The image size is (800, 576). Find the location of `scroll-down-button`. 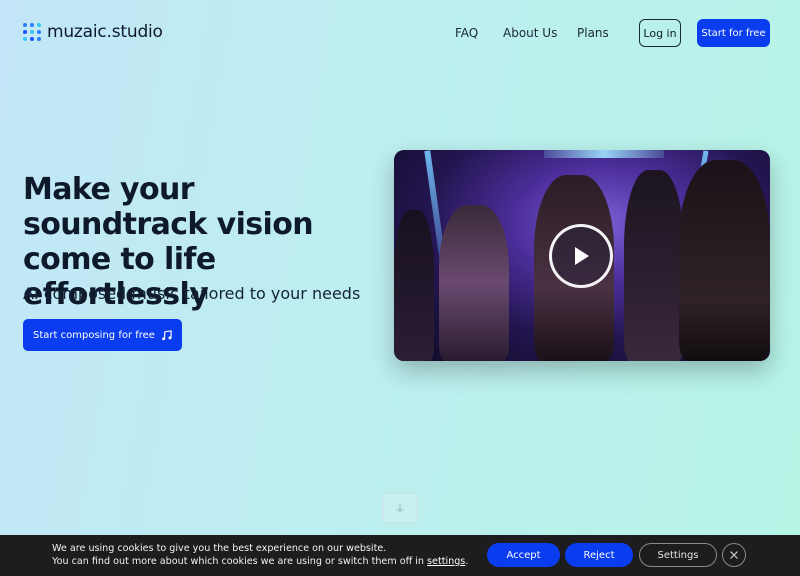

scroll-down-button is located at coordinates (400, 508).